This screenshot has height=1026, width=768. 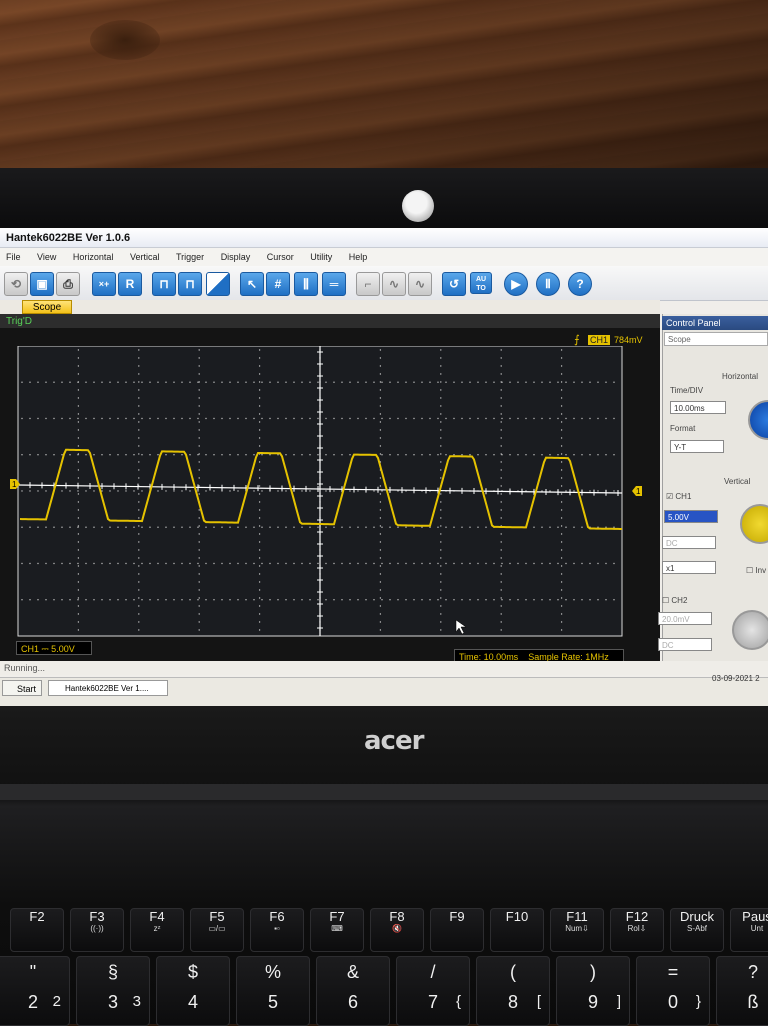 I want to click on play-icon: ▶, so click(x=516, y=284).